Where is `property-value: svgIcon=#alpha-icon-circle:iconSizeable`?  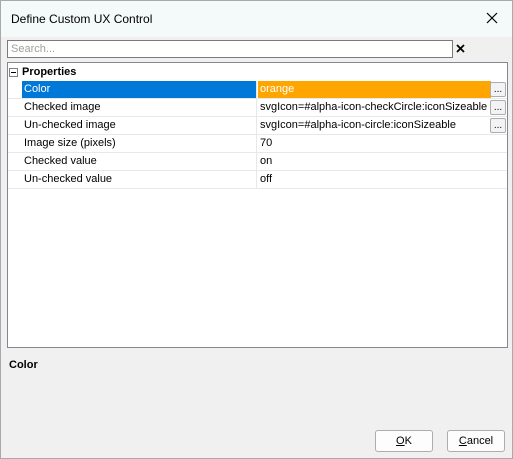
property-value: svgIcon=#alpha-icon-circle:iconSizeable is located at coordinates (382, 125).